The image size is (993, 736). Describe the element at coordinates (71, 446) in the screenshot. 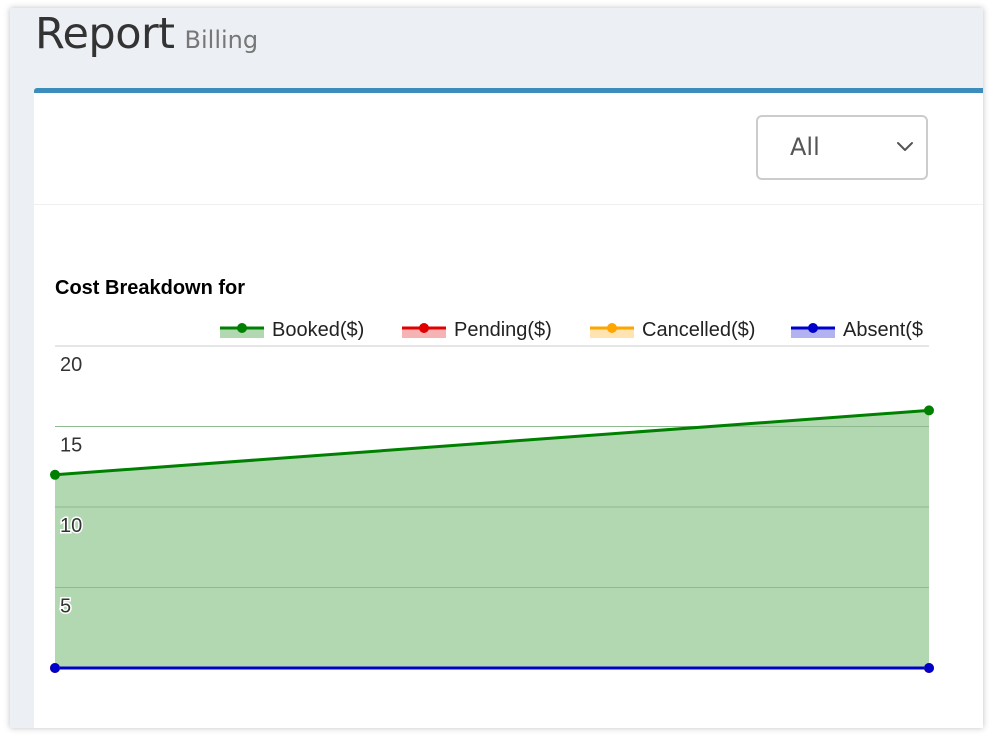

I see `y-tick-label: 15` at that location.